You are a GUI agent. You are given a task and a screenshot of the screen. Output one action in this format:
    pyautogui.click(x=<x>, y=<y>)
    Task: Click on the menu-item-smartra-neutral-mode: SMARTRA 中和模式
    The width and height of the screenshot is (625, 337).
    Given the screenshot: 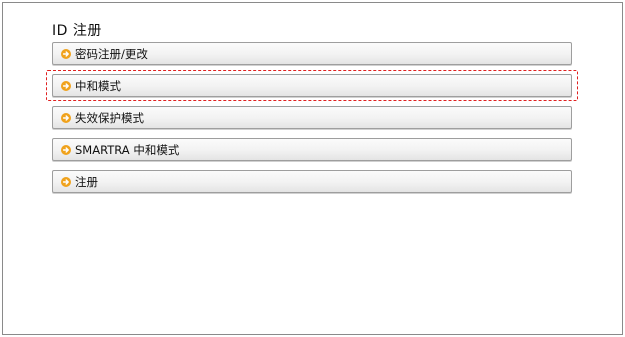 What is the action you would take?
    pyautogui.click(x=312, y=149)
    